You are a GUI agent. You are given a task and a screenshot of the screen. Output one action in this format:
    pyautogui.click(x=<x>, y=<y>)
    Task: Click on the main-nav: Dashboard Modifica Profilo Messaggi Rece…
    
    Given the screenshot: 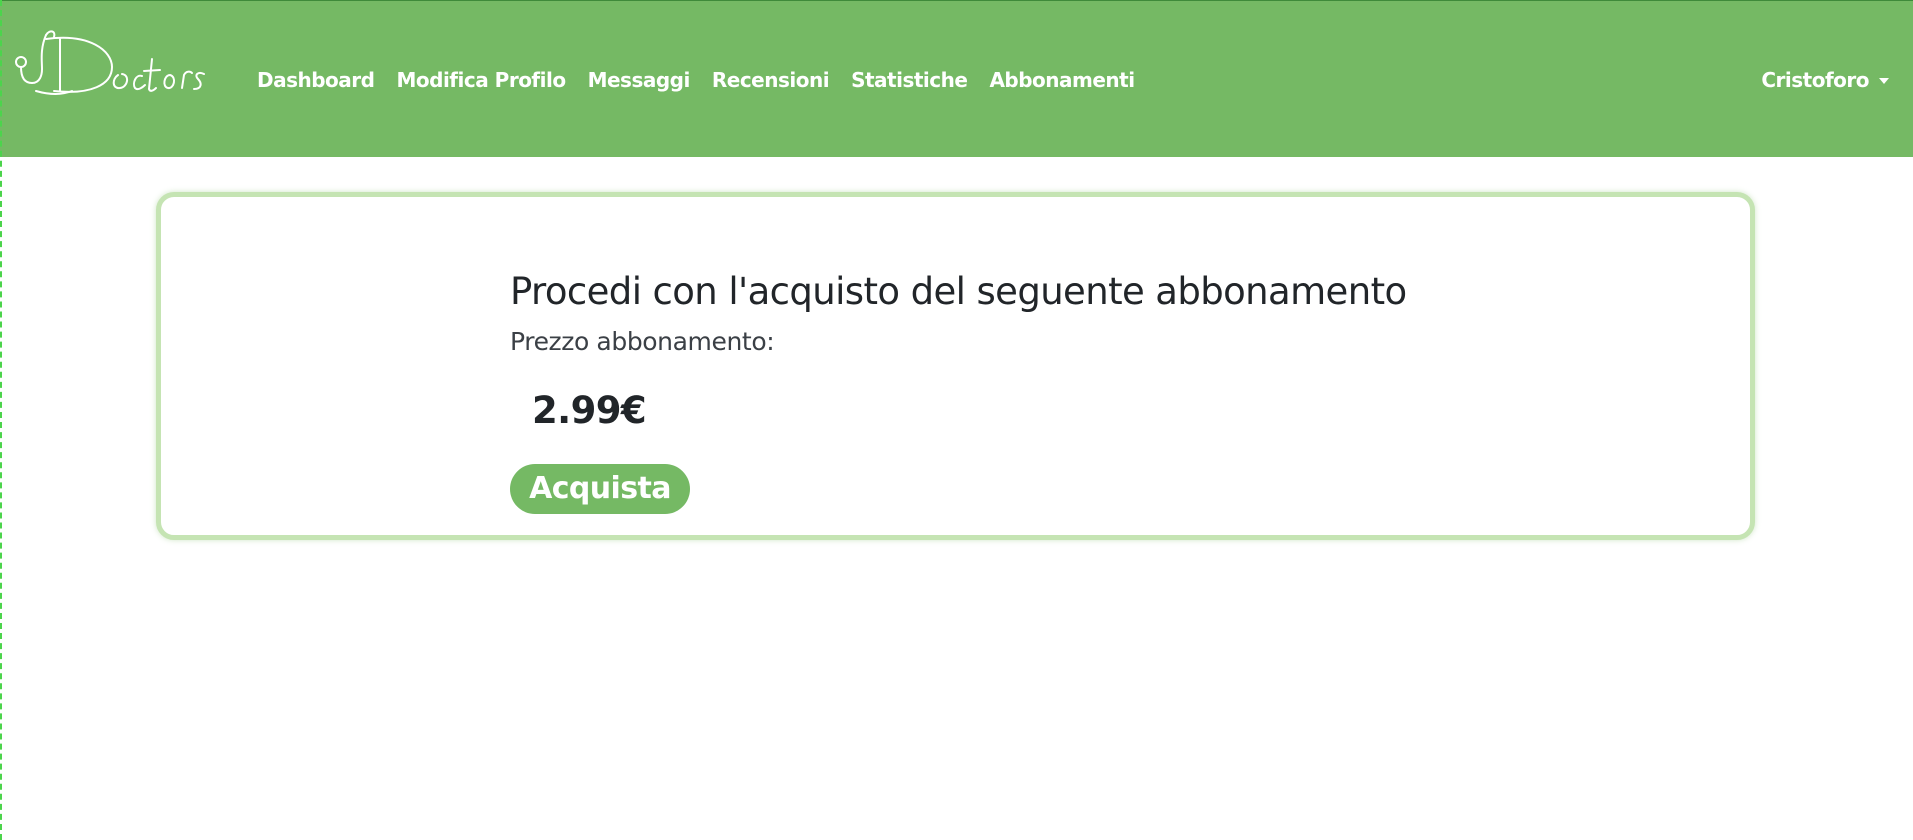 What is the action you would take?
    pyautogui.click(x=707, y=80)
    